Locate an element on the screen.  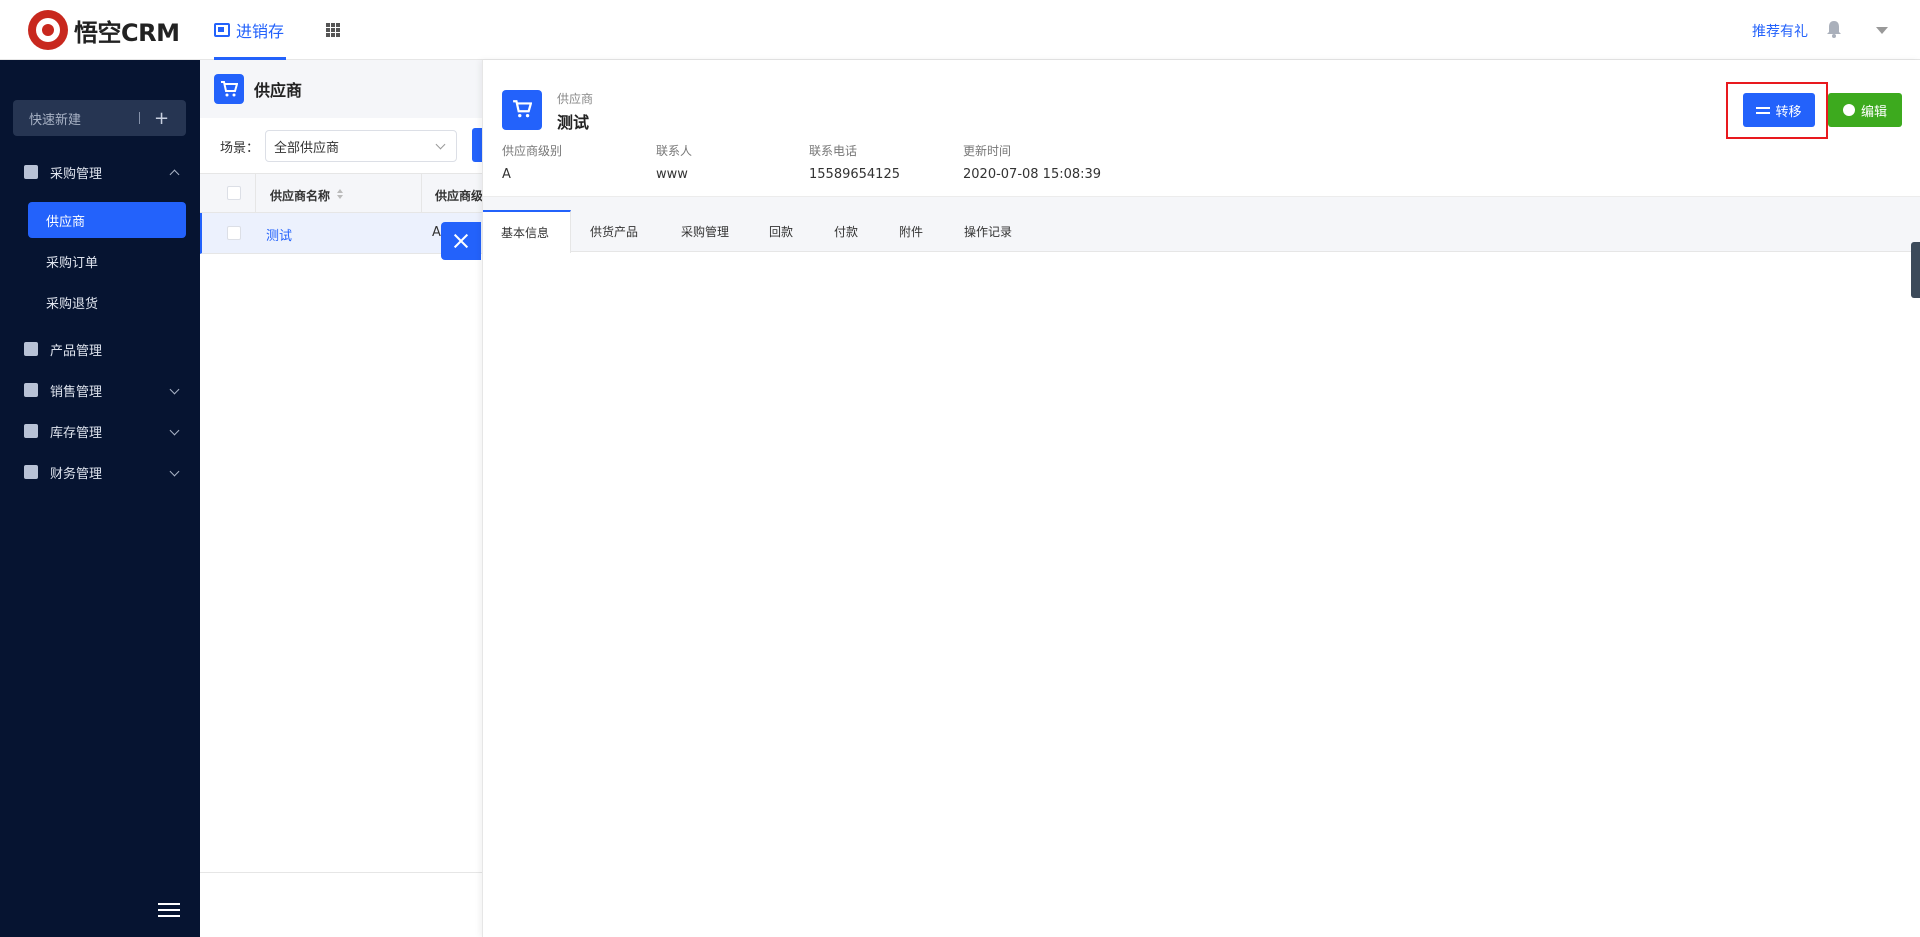
side-drag-handle is located at coordinates (1915, 270).